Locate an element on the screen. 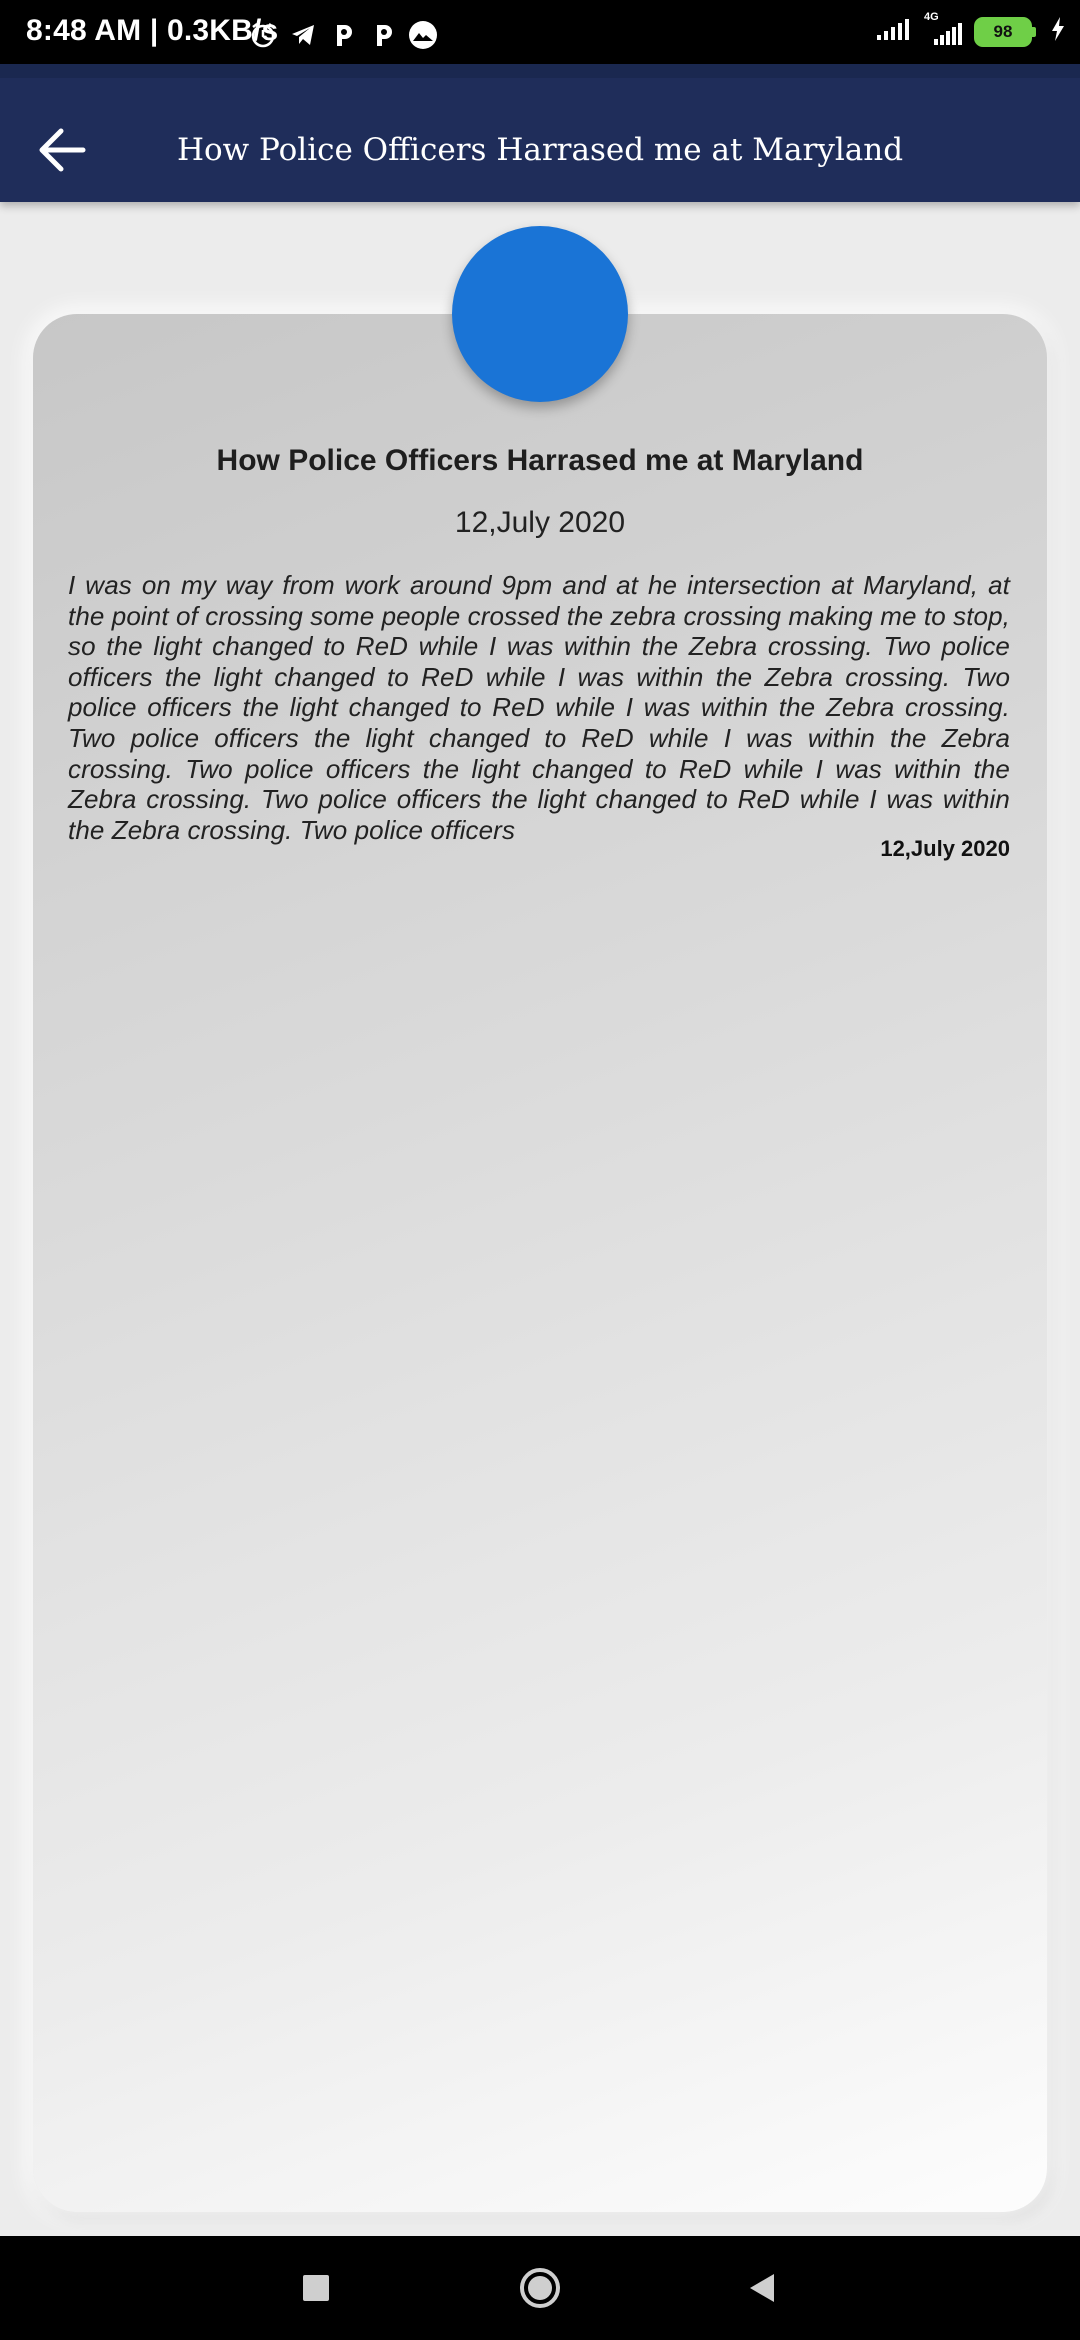 The height and width of the screenshot is (2340, 1080). recents-square-icon is located at coordinates (316, 2288).